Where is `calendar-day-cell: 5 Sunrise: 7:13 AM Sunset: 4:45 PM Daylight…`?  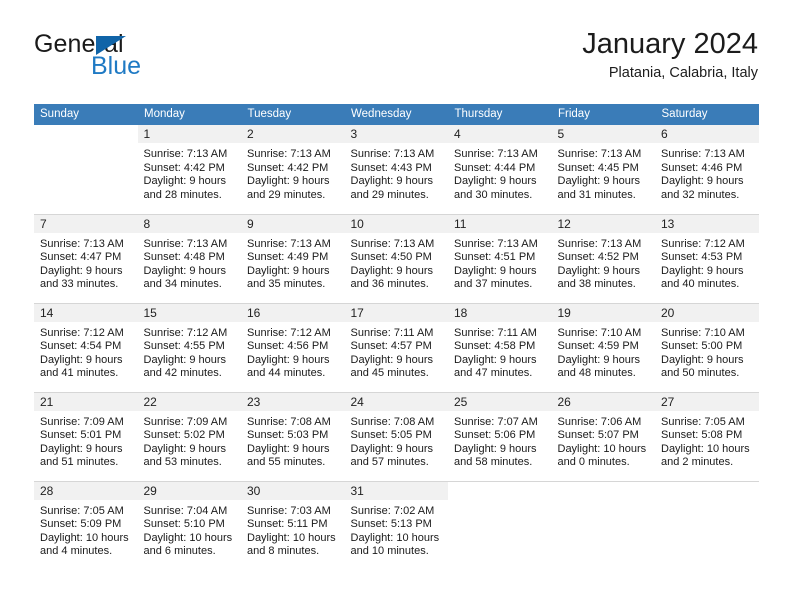 calendar-day-cell: 5 Sunrise: 7:13 AM Sunset: 4:45 PM Daylight… is located at coordinates (603, 169).